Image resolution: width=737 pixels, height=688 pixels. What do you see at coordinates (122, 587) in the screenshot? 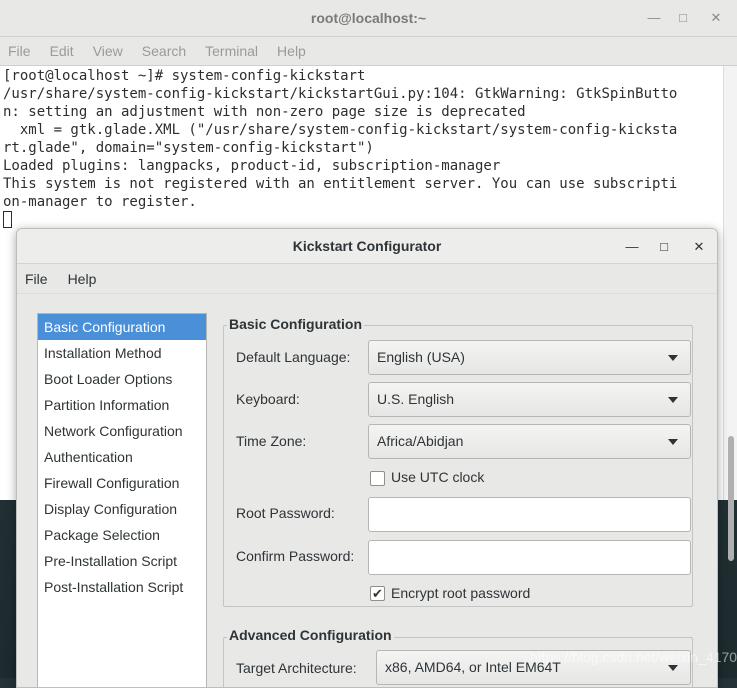
I see `sidebar-item-post-installation-script: Post-Installation Script` at bounding box center [122, 587].